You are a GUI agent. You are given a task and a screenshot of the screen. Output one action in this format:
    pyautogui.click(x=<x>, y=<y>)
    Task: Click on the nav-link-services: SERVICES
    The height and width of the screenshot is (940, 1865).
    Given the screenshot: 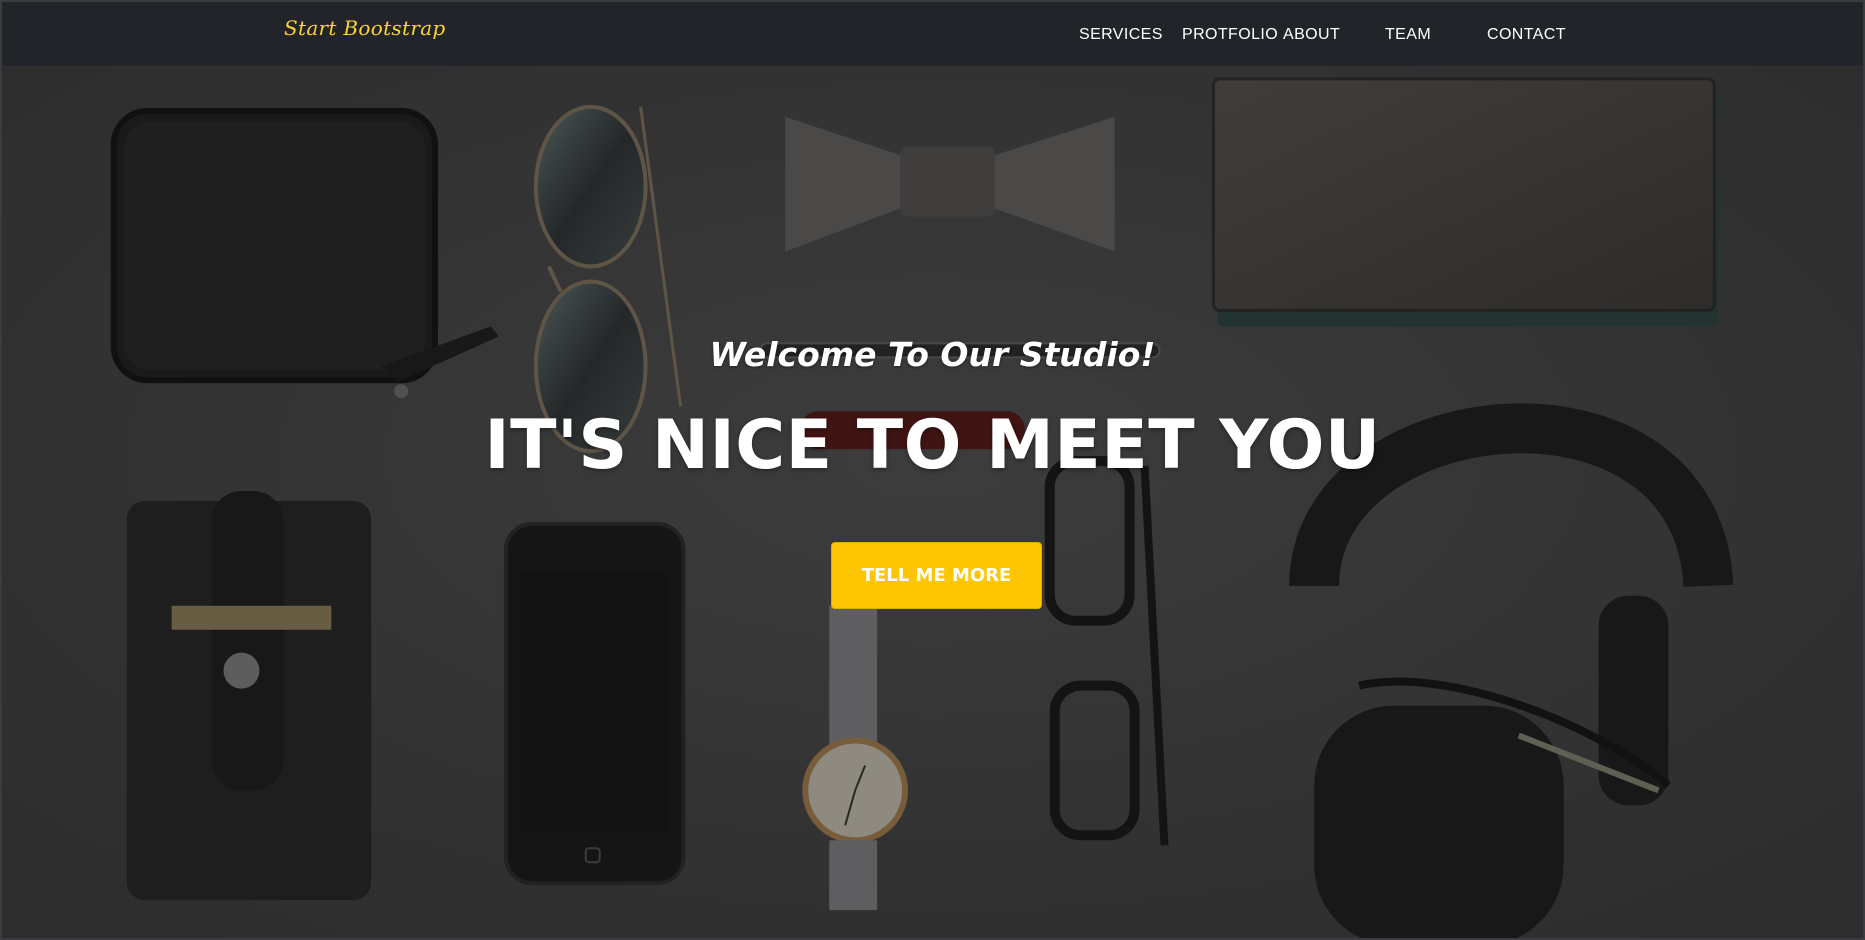 What is the action you would take?
    pyautogui.click(x=1121, y=35)
    